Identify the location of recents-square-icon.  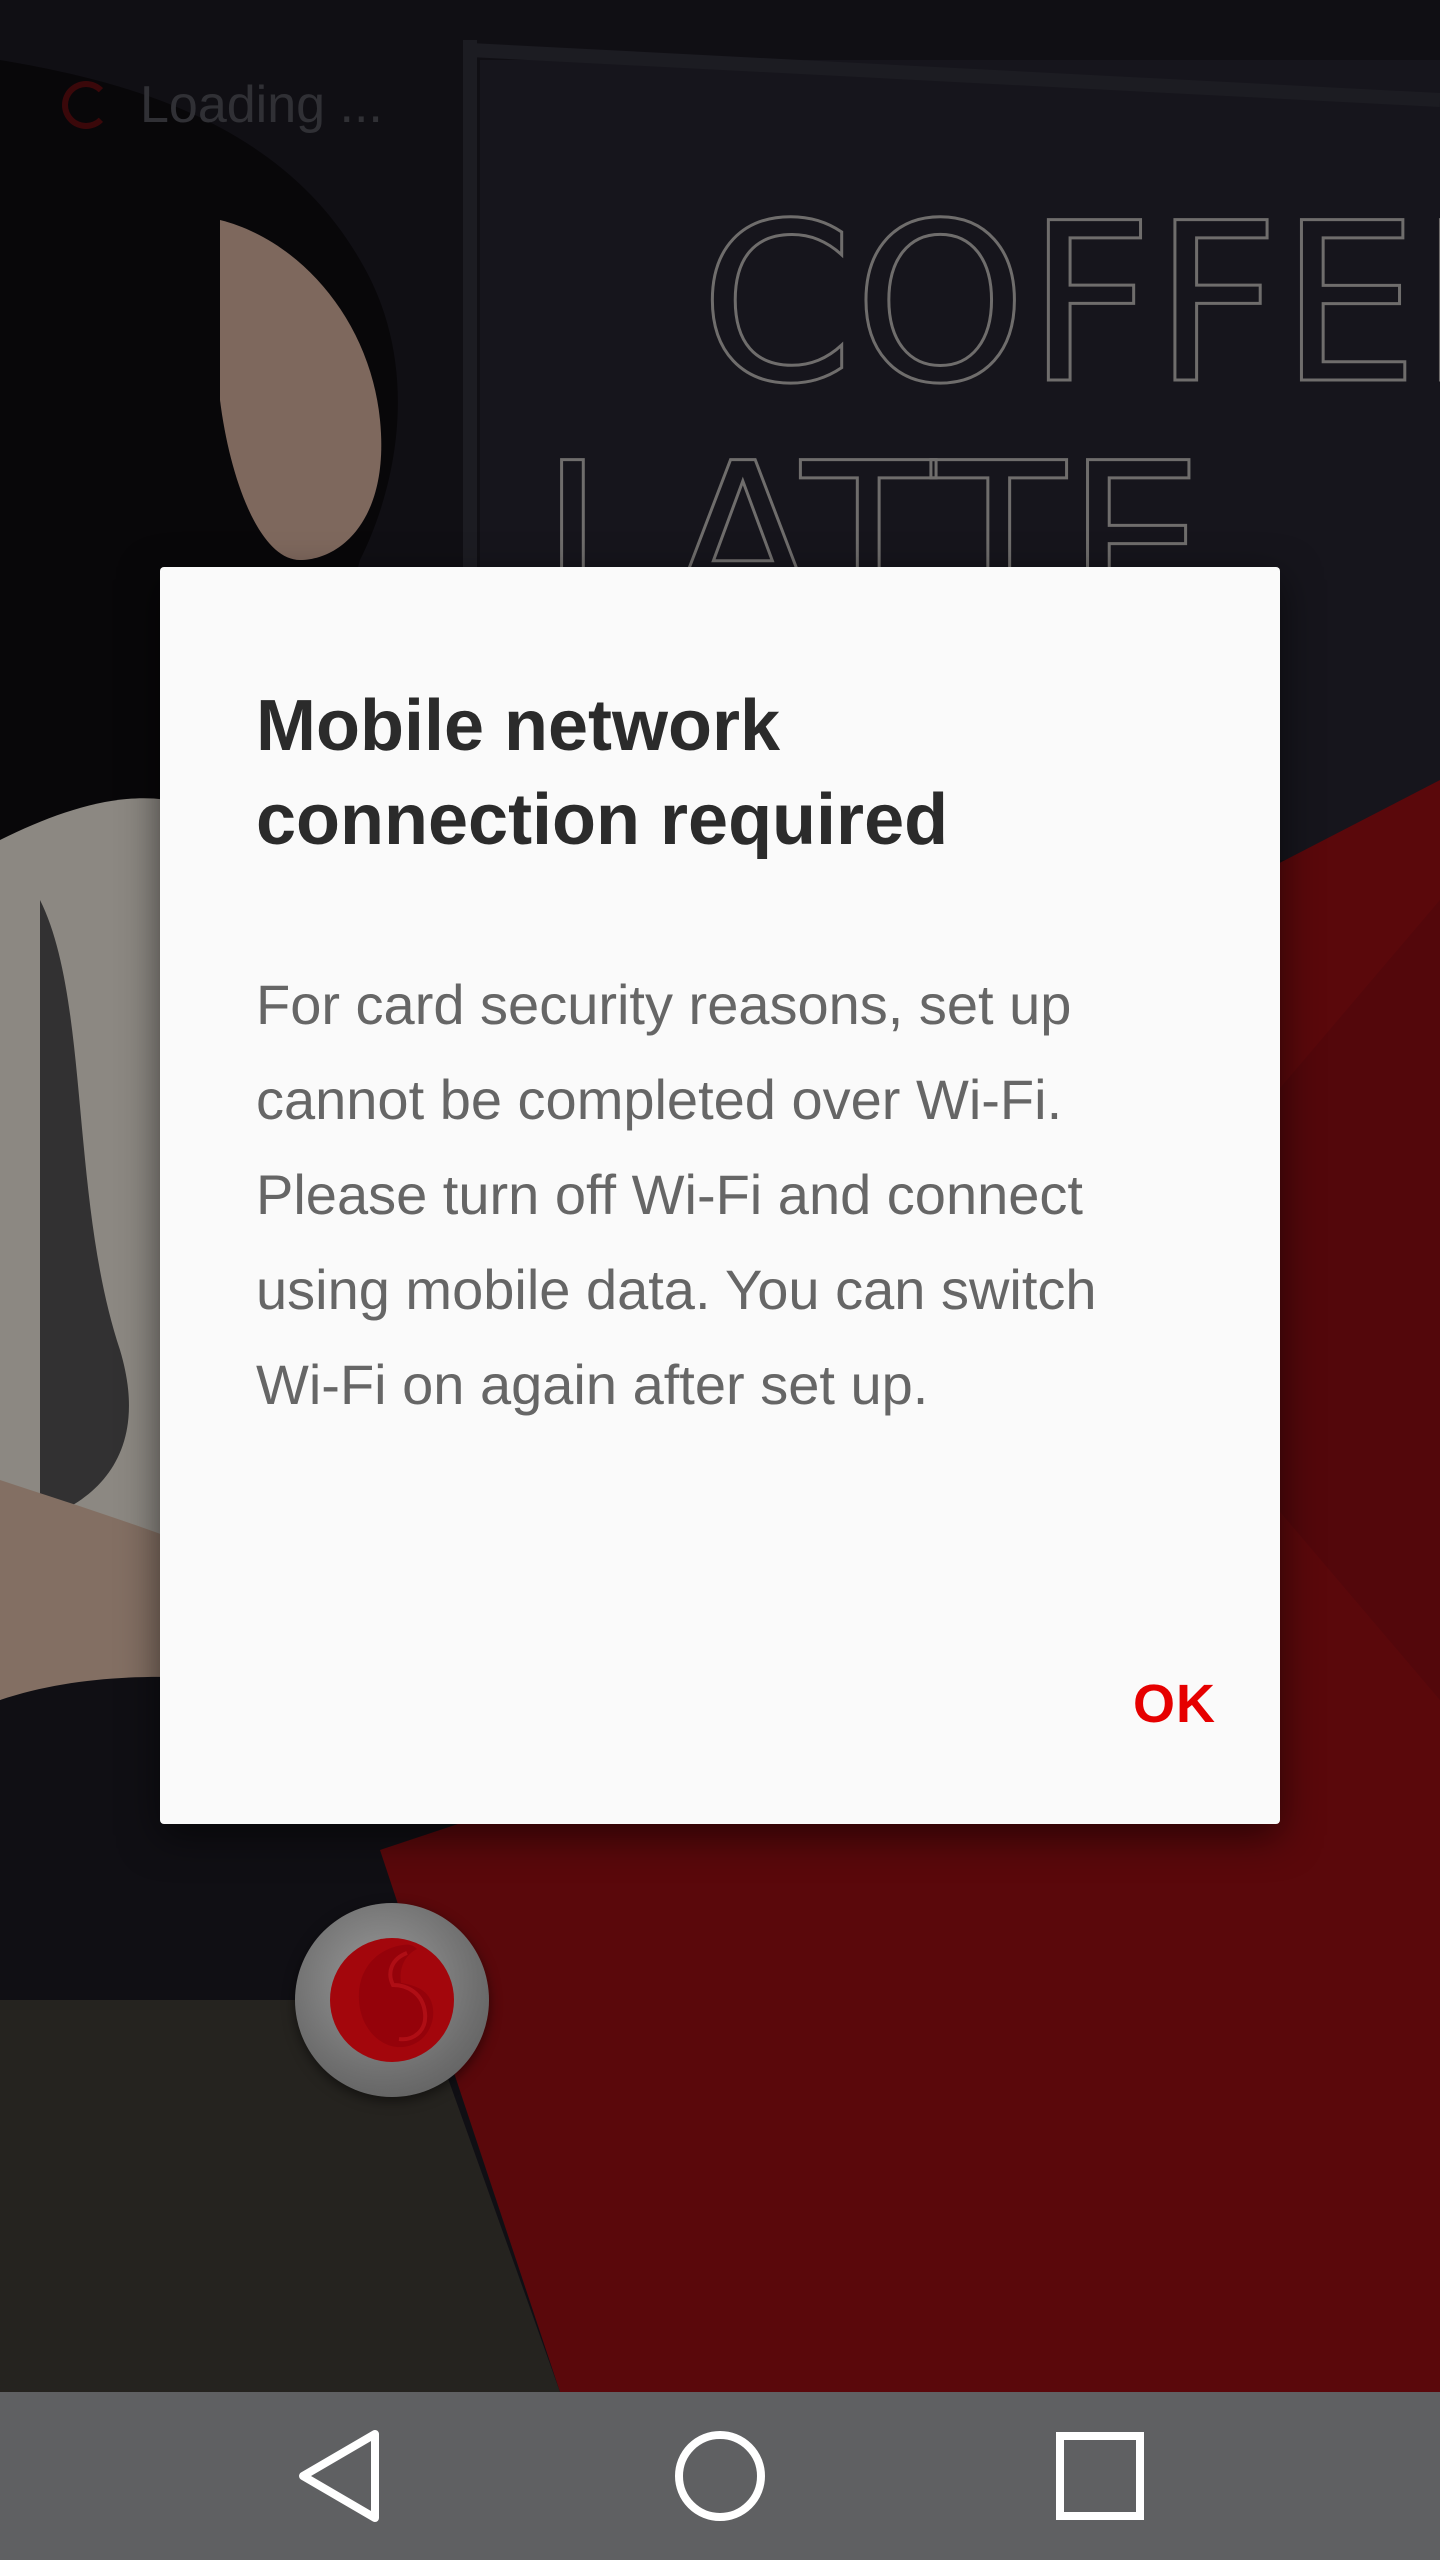
(1100, 2476).